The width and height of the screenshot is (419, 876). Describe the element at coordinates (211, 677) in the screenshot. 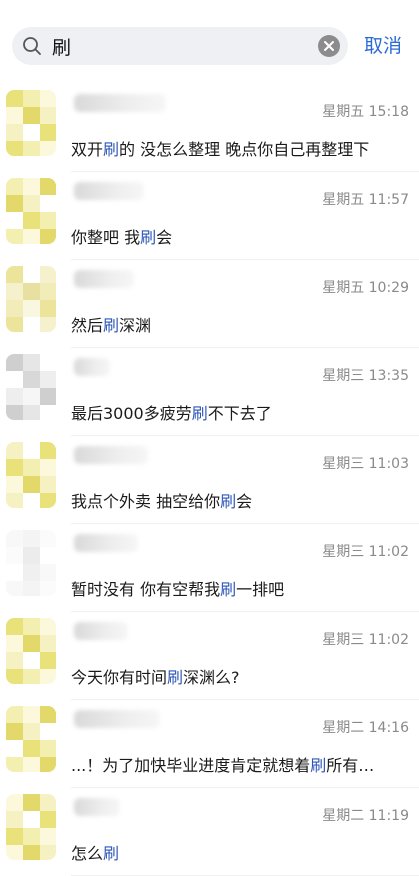

I see `snippet-text: 深渊么?` at that location.